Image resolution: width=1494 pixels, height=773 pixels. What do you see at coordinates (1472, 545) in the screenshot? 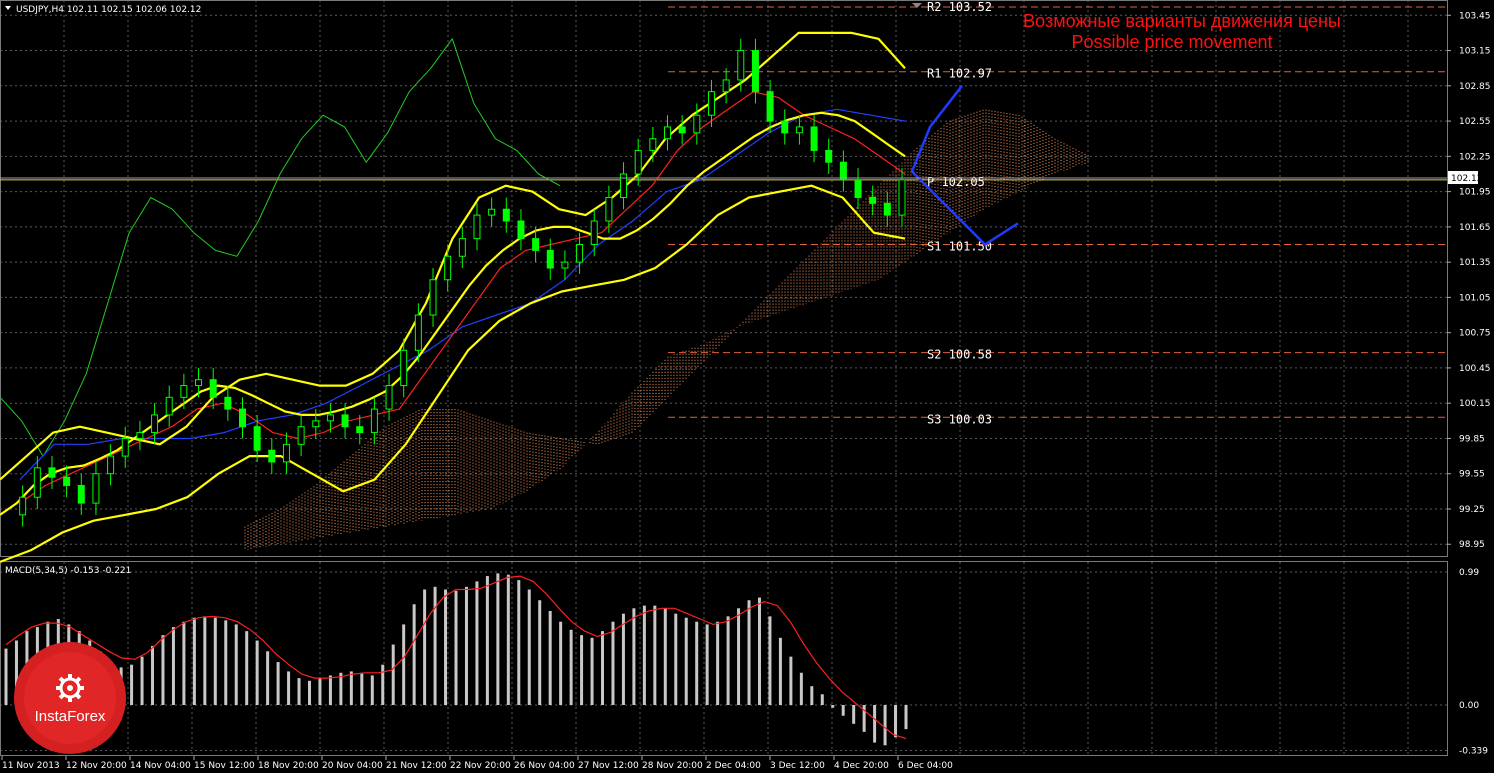
I see `y-tick-label: 98.95` at bounding box center [1472, 545].